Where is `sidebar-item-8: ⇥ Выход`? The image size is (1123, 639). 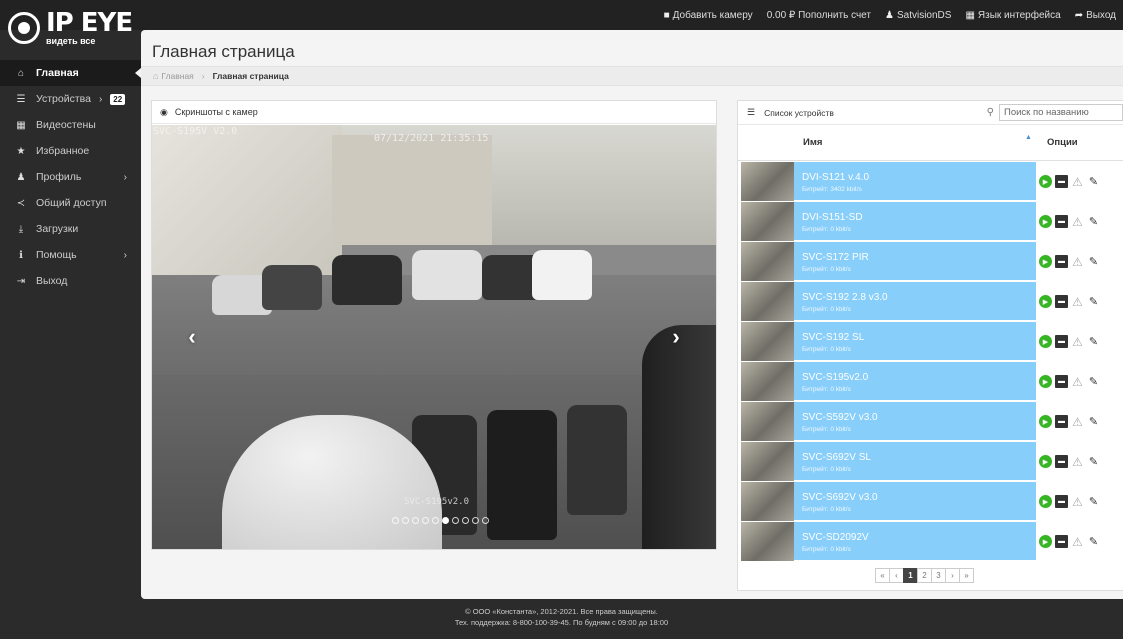 sidebar-item-8: ⇥ Выход is located at coordinates (70, 281).